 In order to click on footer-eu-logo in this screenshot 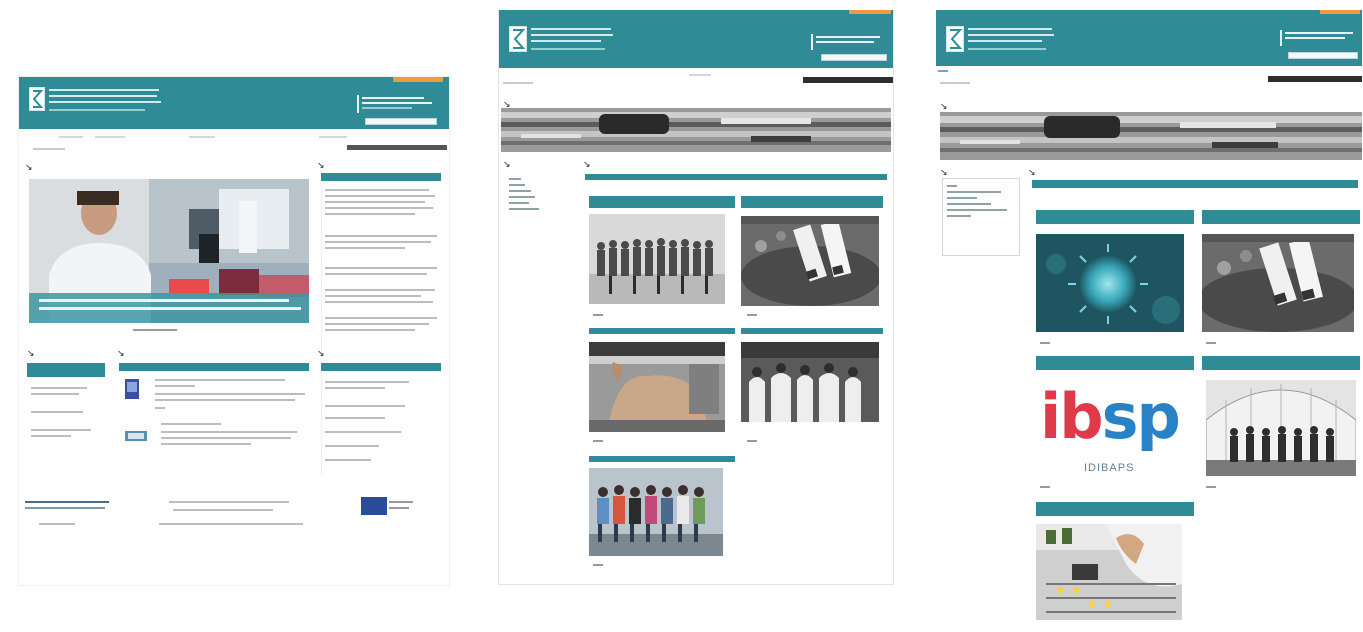, I will do `click(388, 506)`.